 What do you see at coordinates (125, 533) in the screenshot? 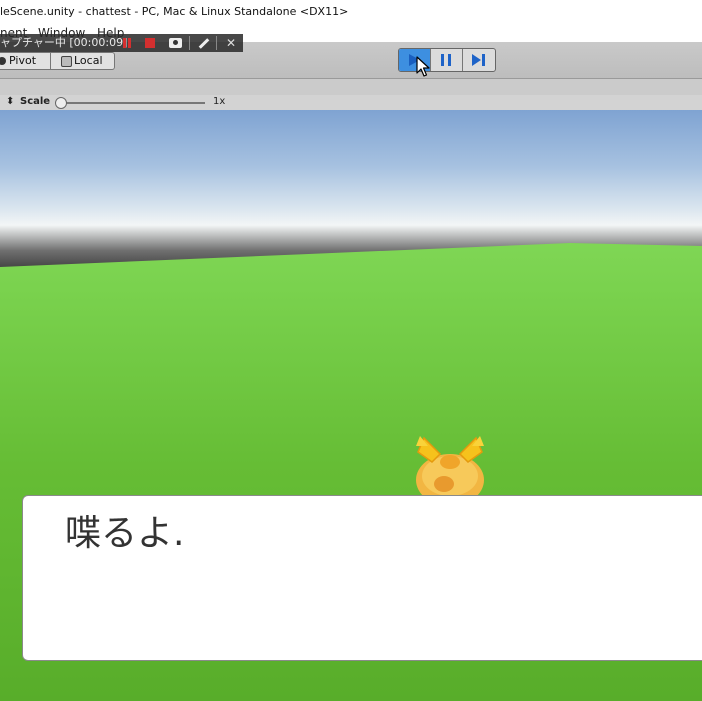
I see `dialogue-text: 喋るよ.` at bounding box center [125, 533].